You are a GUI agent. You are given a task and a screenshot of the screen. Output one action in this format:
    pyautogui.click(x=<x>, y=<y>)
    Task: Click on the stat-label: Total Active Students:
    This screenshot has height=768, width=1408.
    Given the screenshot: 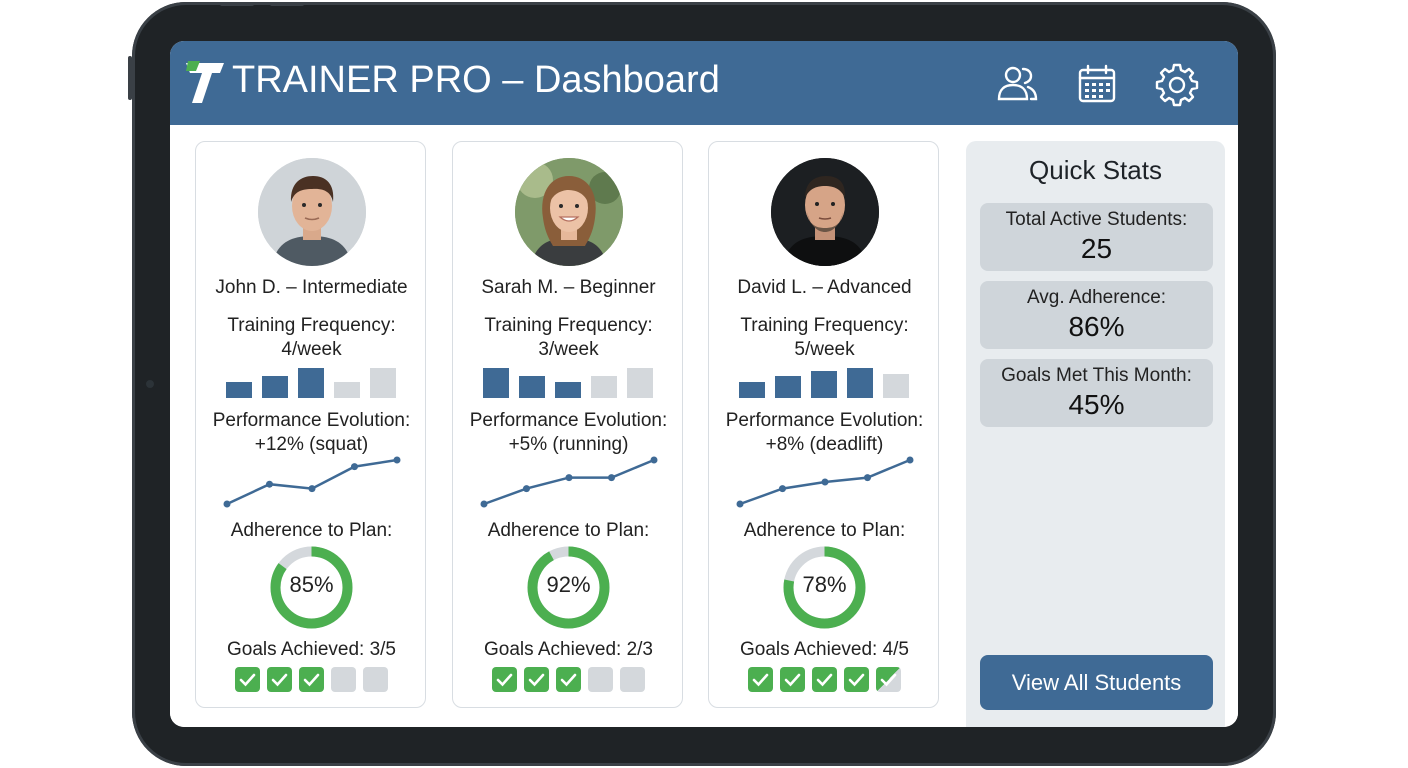 What is the action you would take?
    pyautogui.click(x=1096, y=219)
    